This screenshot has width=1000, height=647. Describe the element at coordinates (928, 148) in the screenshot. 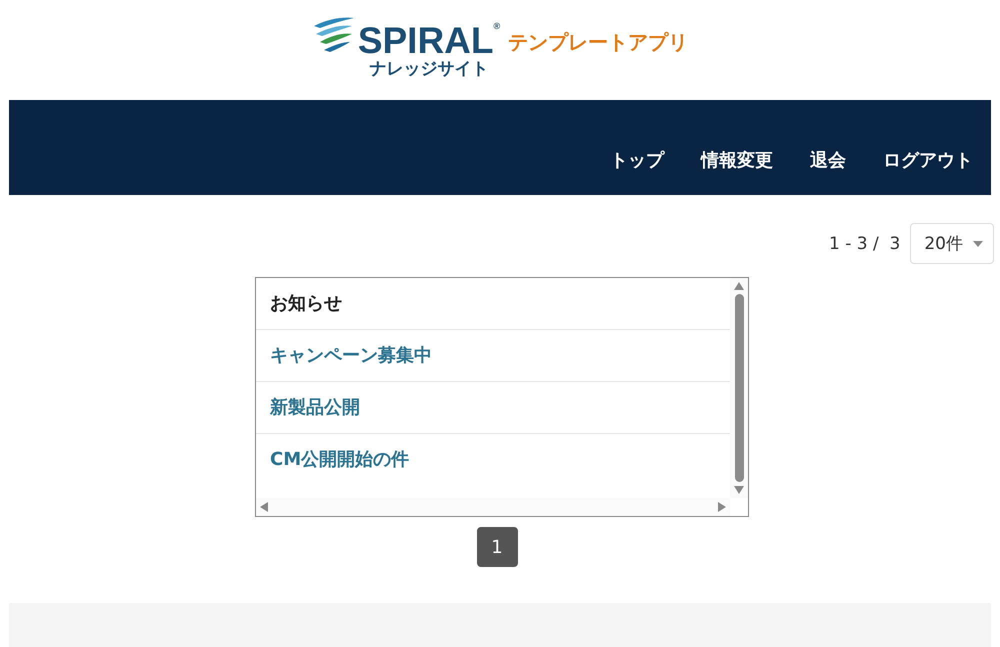

I see `nav-link: ログアウト` at that location.